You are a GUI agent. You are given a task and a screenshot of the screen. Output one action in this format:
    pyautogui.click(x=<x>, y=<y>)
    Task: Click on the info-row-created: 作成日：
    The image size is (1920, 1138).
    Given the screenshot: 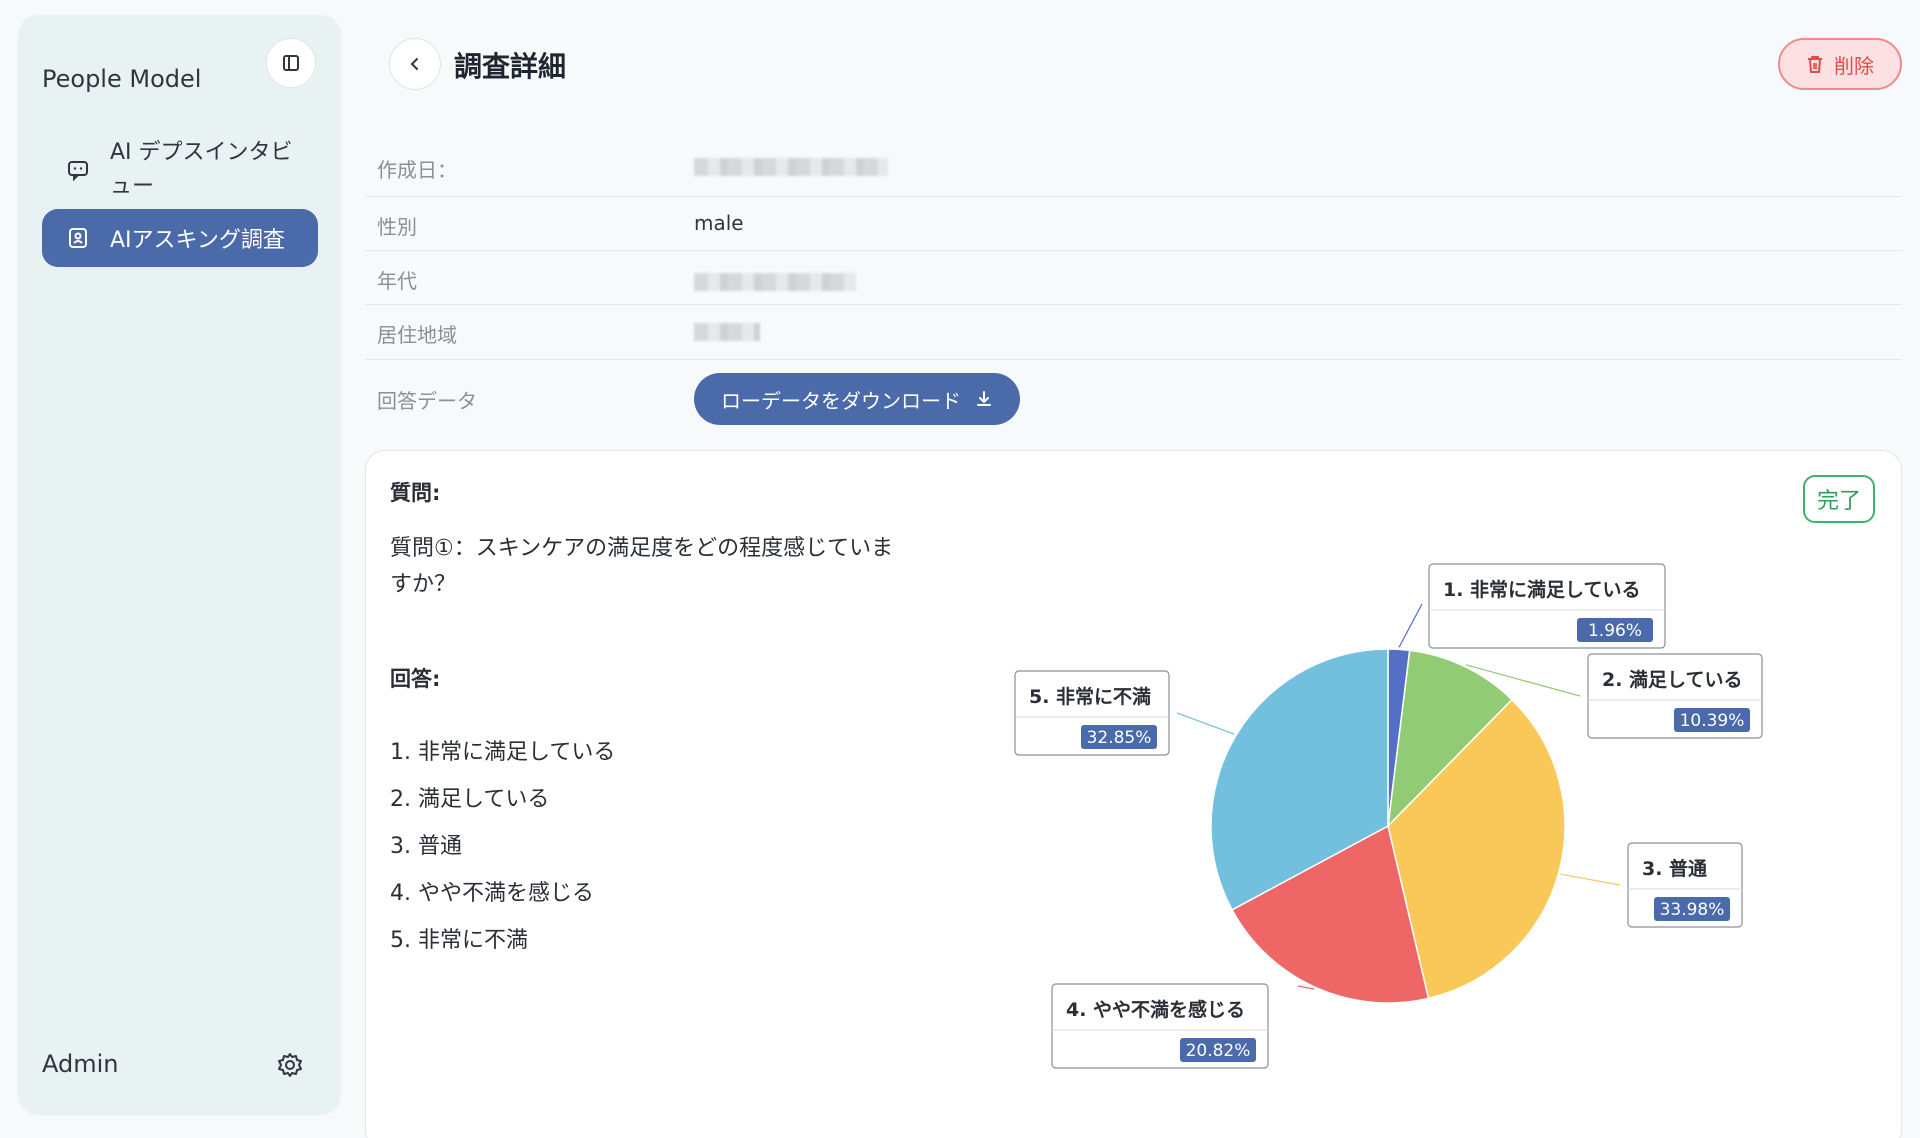 What is the action you would take?
    pyautogui.click(x=1133, y=168)
    